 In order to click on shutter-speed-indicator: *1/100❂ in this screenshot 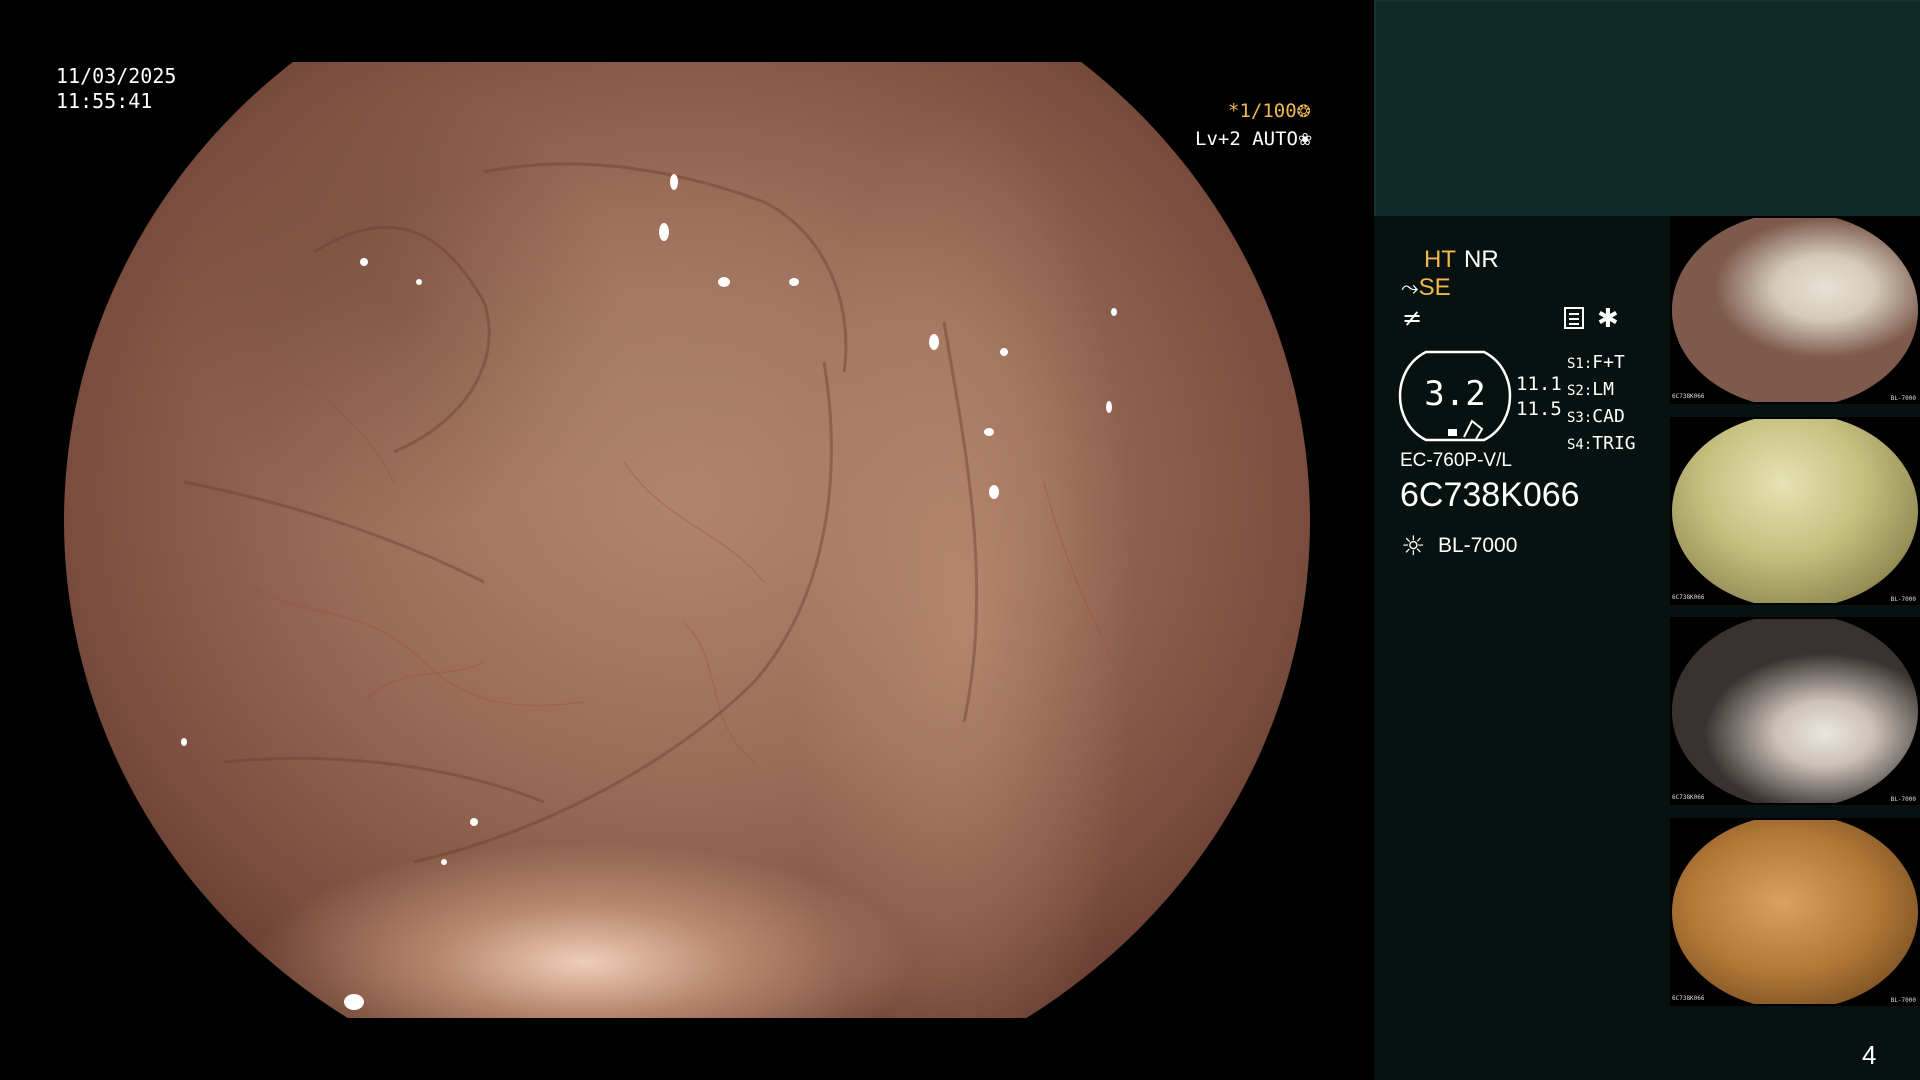, I will do `click(1269, 111)`.